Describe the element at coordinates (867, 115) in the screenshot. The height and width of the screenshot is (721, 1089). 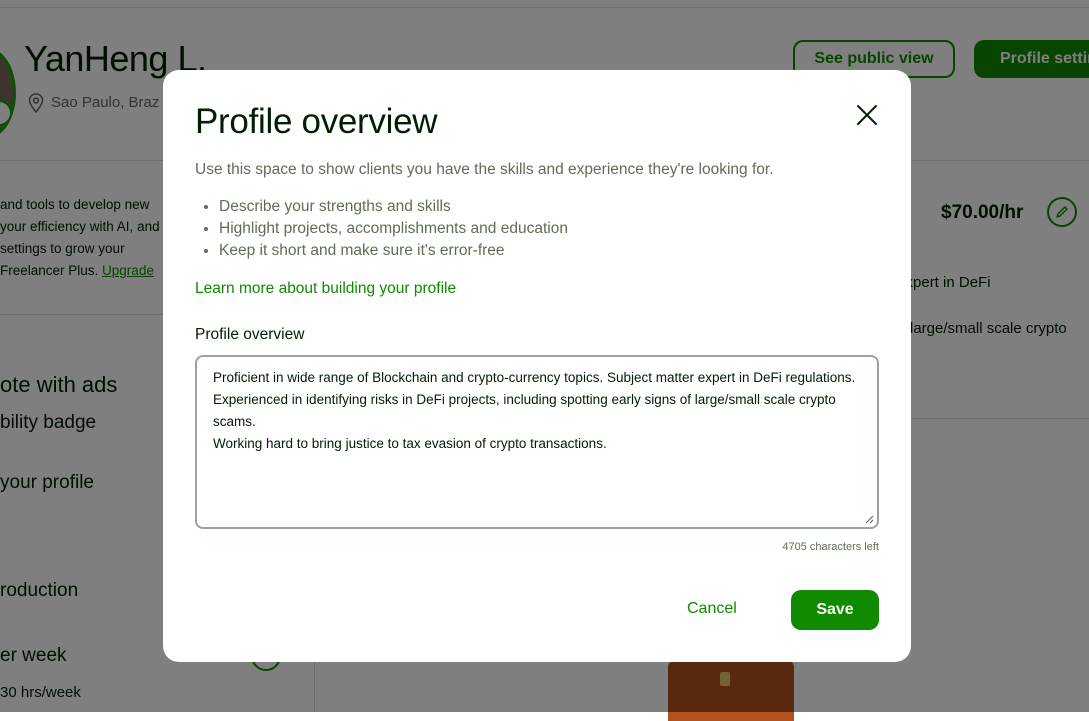
I see `close-icon` at that location.